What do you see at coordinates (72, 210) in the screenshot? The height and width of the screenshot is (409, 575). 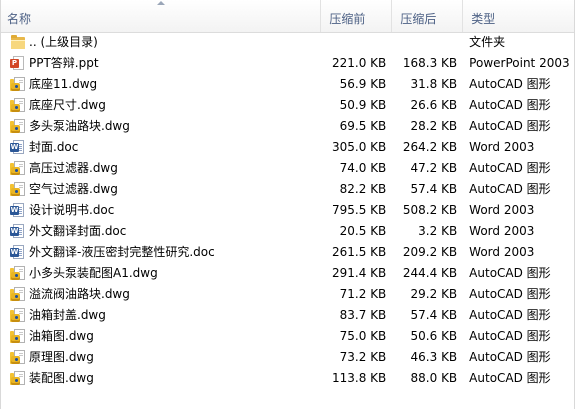 I see `file-name: 设计说明书.doc` at bounding box center [72, 210].